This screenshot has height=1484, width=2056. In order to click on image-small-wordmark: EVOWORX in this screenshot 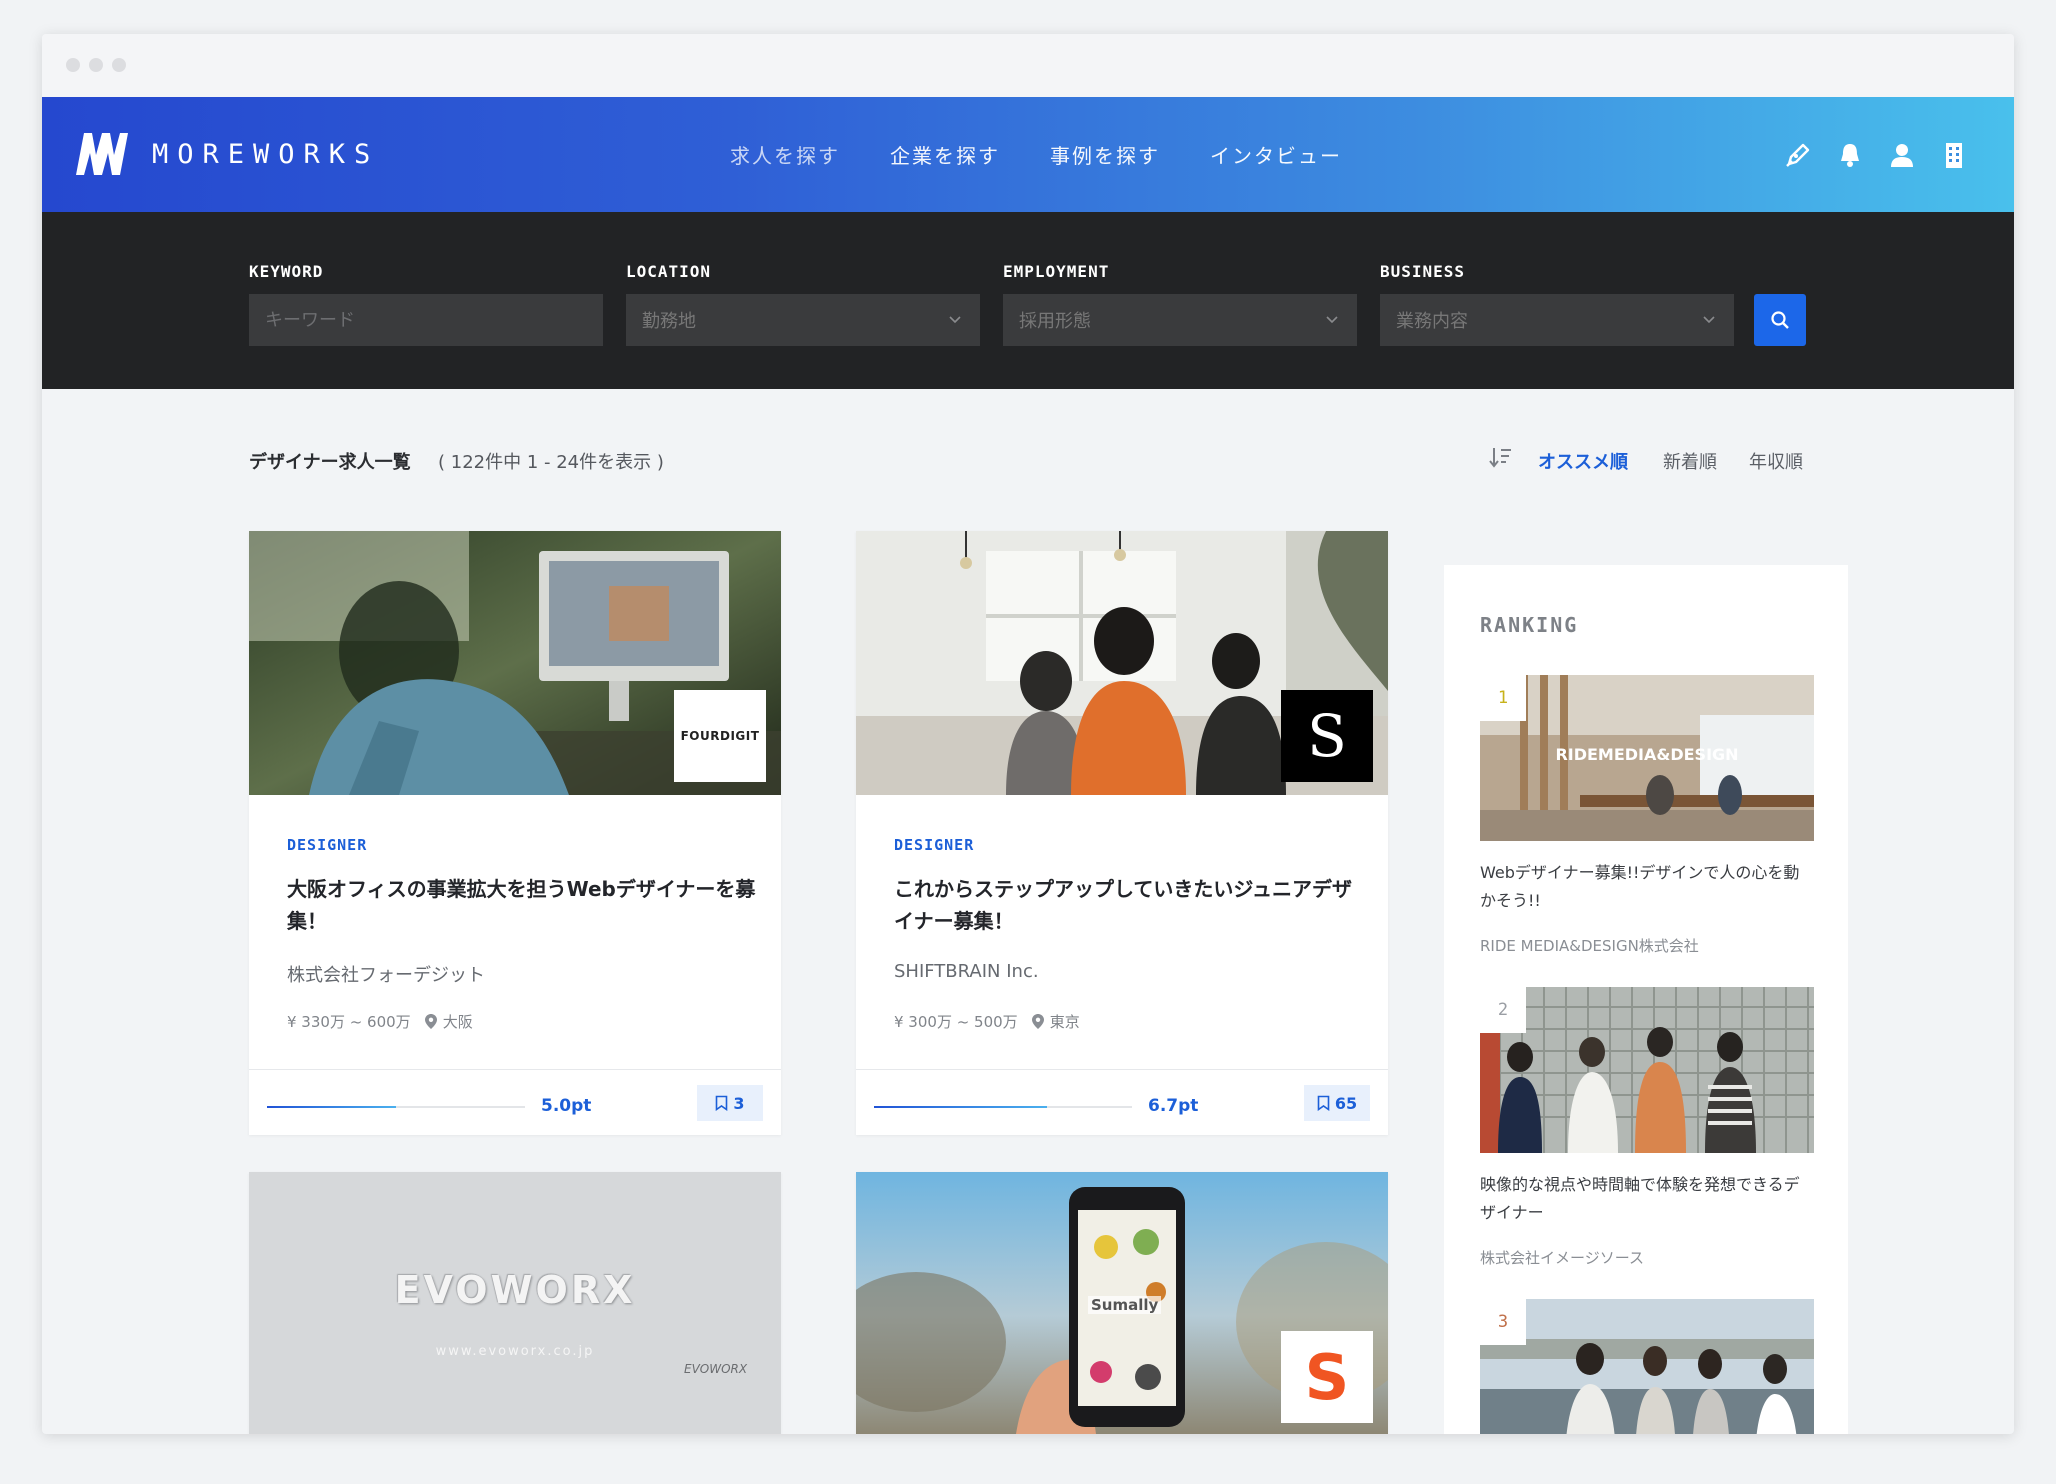, I will do `click(716, 1369)`.